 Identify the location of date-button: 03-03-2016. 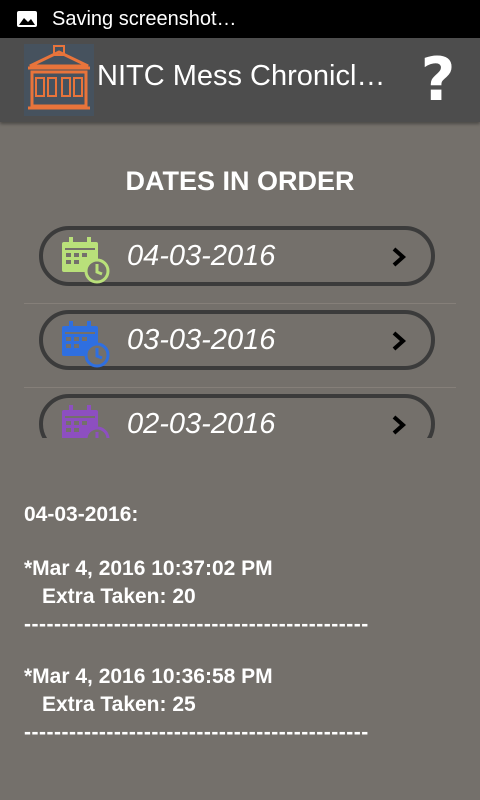
(237, 340).